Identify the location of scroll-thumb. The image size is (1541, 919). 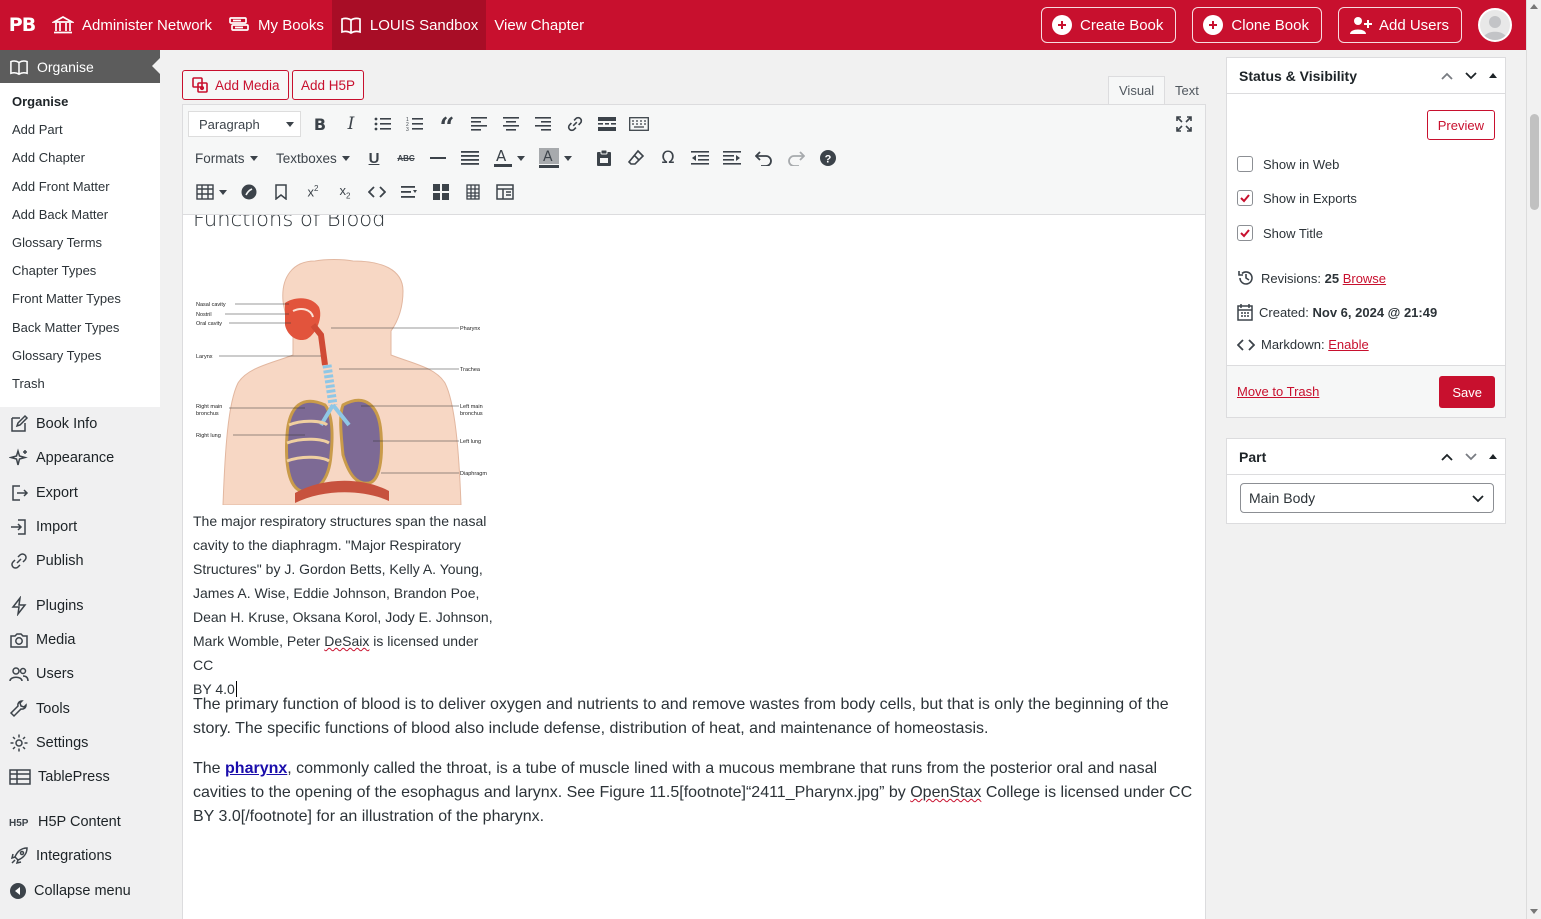
(1534, 162).